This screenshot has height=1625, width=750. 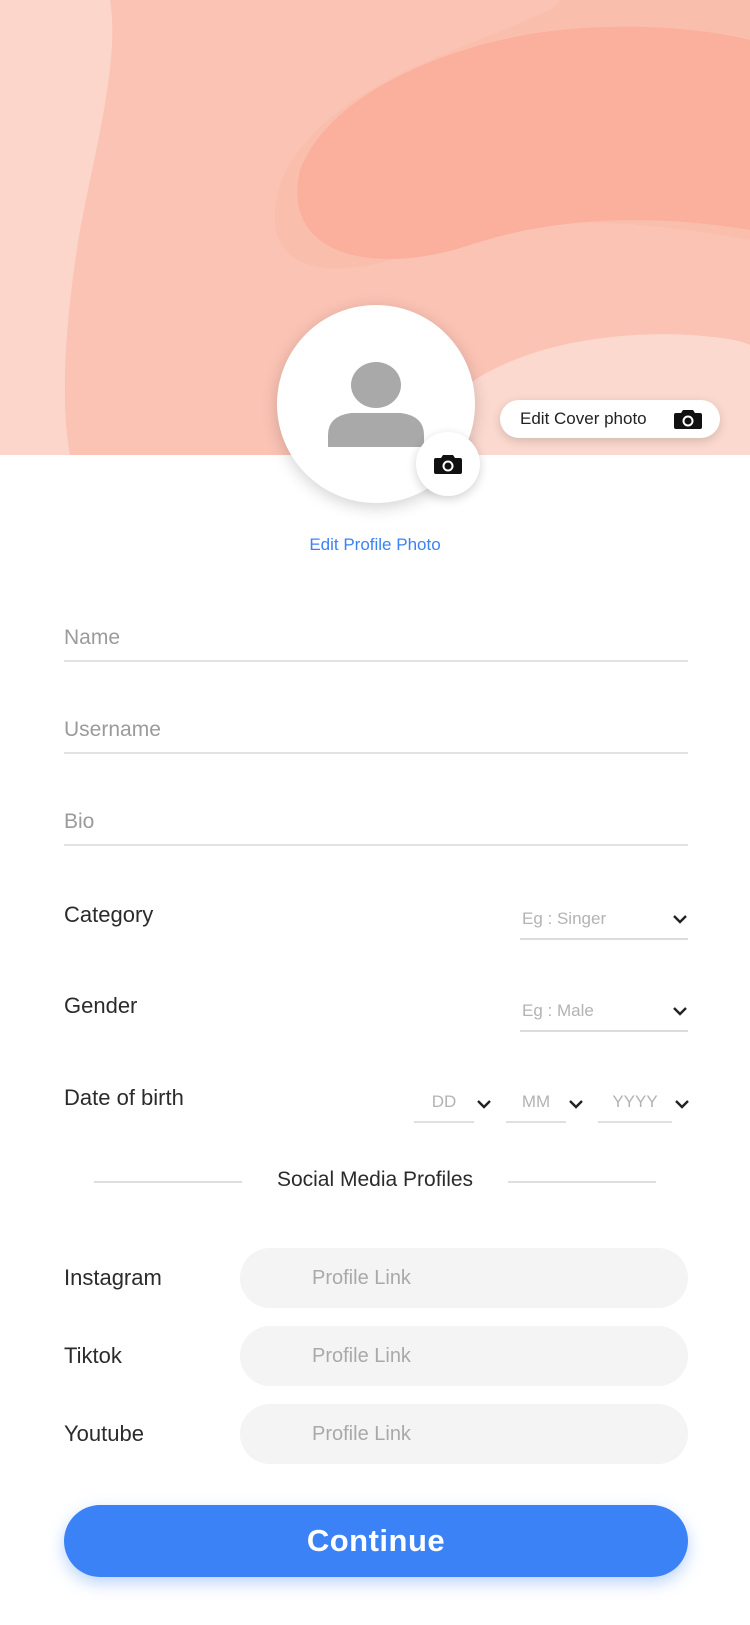 I want to click on youtube-link-input, so click(x=500, y=1434).